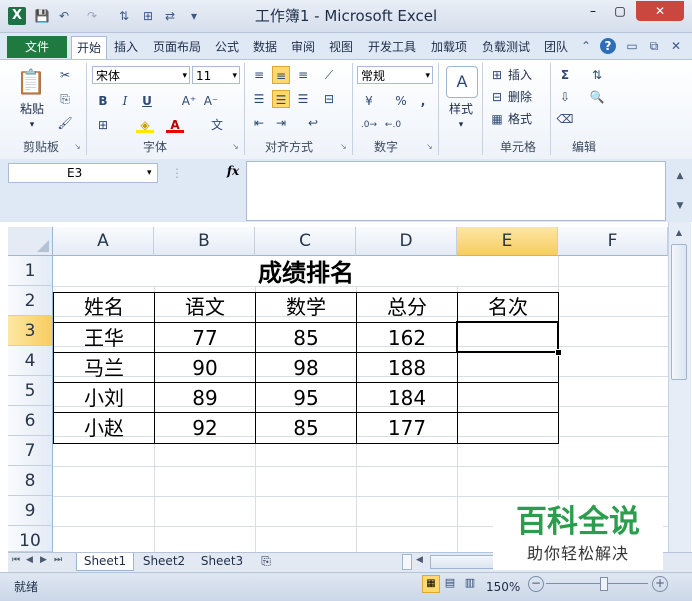 The image size is (692, 601). What do you see at coordinates (565, 75) in the screenshot?
I see `autosum-button: Σ` at bounding box center [565, 75].